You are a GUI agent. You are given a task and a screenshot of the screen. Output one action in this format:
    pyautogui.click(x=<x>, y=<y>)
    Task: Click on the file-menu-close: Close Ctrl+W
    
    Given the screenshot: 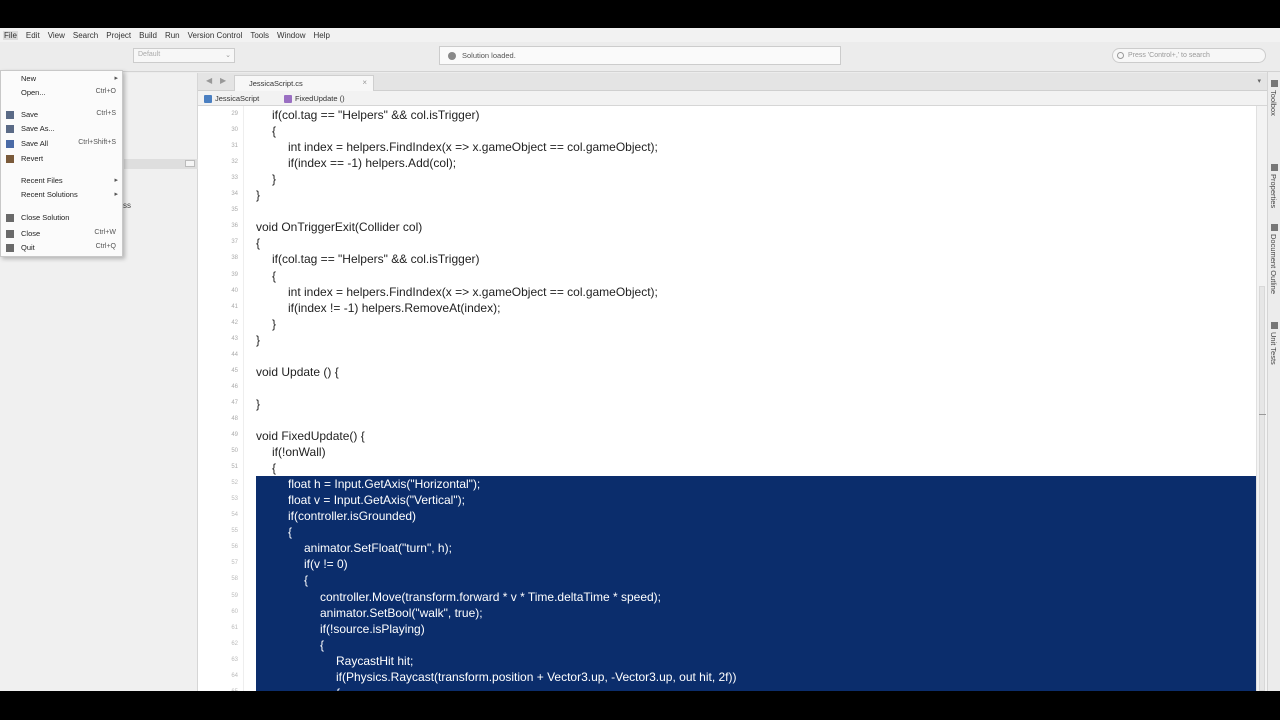 What is the action you would take?
    pyautogui.click(x=61, y=234)
    